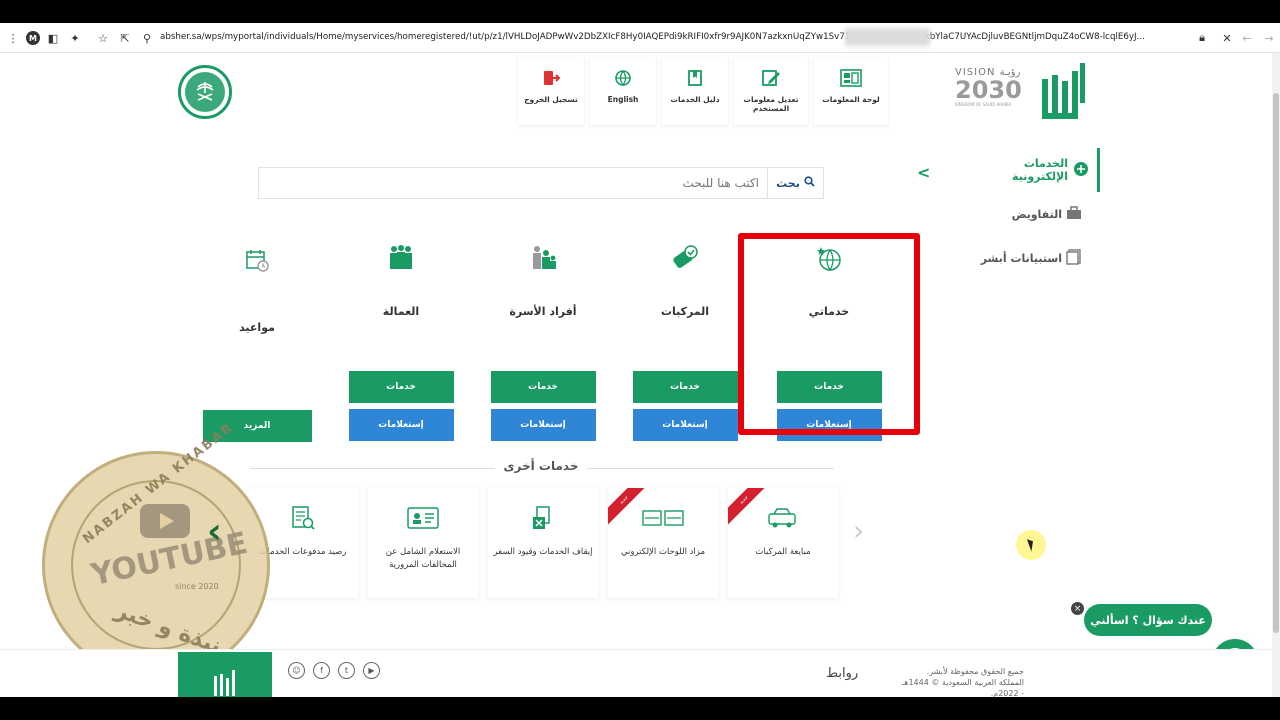  I want to click on ministry-emblem-logo, so click(205, 92).